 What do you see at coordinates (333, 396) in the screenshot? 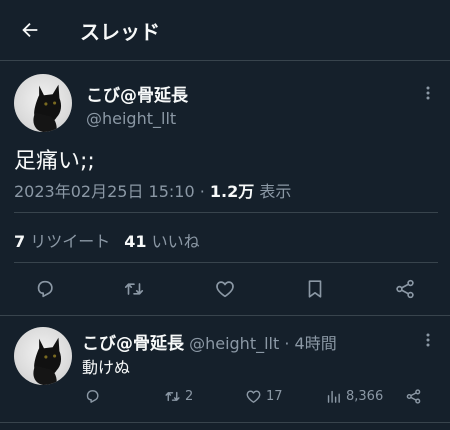
I see `views-icon` at bounding box center [333, 396].